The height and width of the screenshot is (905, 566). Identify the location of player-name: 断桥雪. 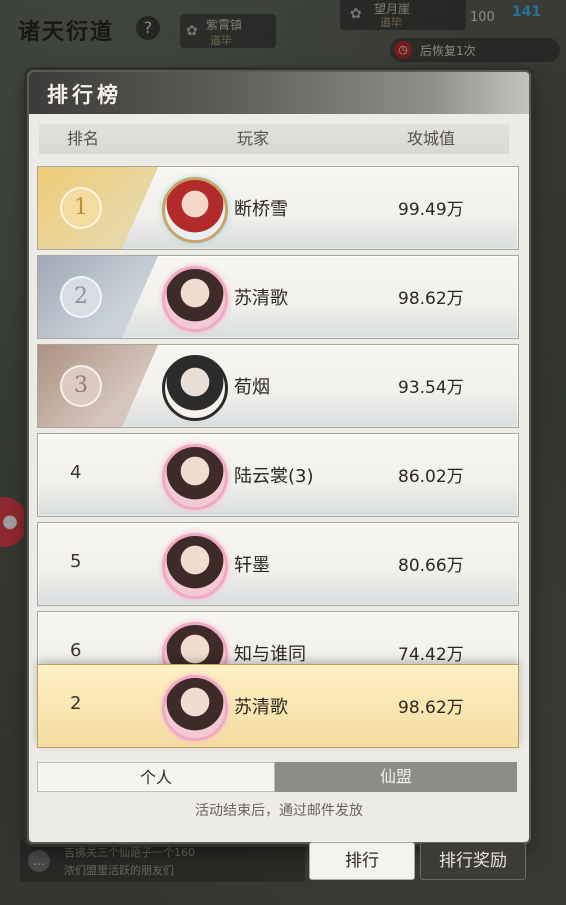
(261, 209).